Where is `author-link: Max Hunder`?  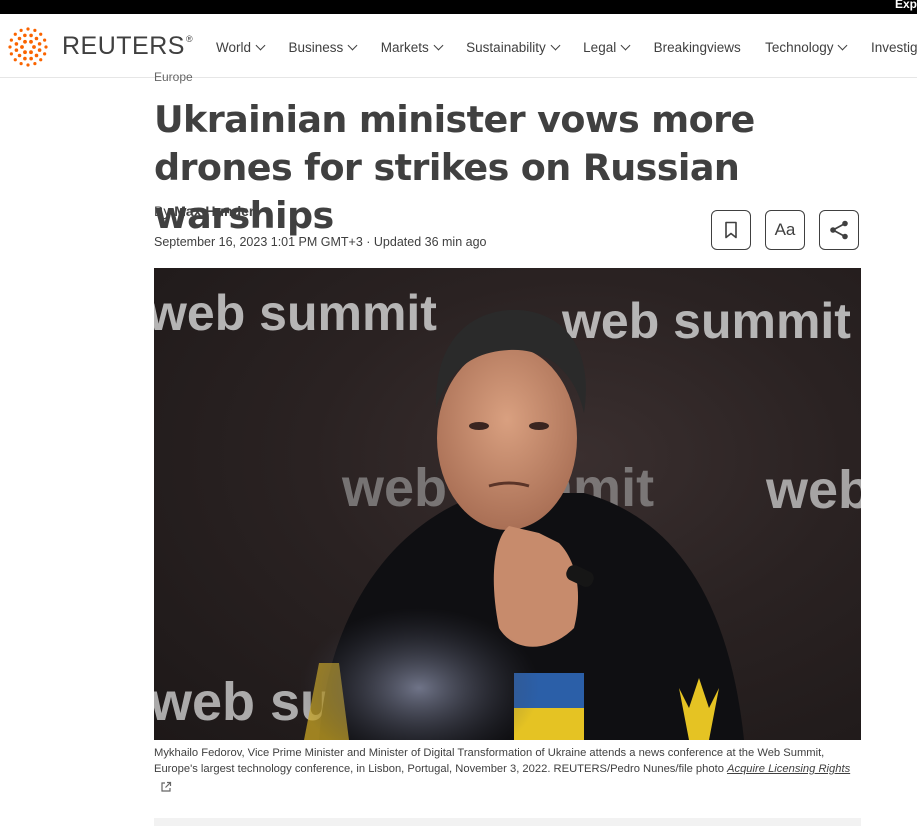 author-link: Max Hunder is located at coordinates (214, 211).